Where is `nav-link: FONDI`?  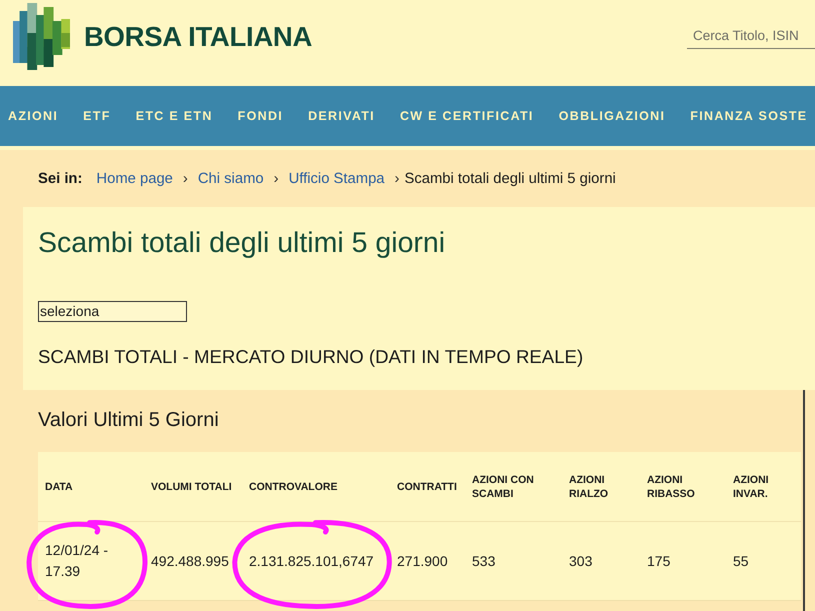 nav-link: FONDI is located at coordinates (261, 116).